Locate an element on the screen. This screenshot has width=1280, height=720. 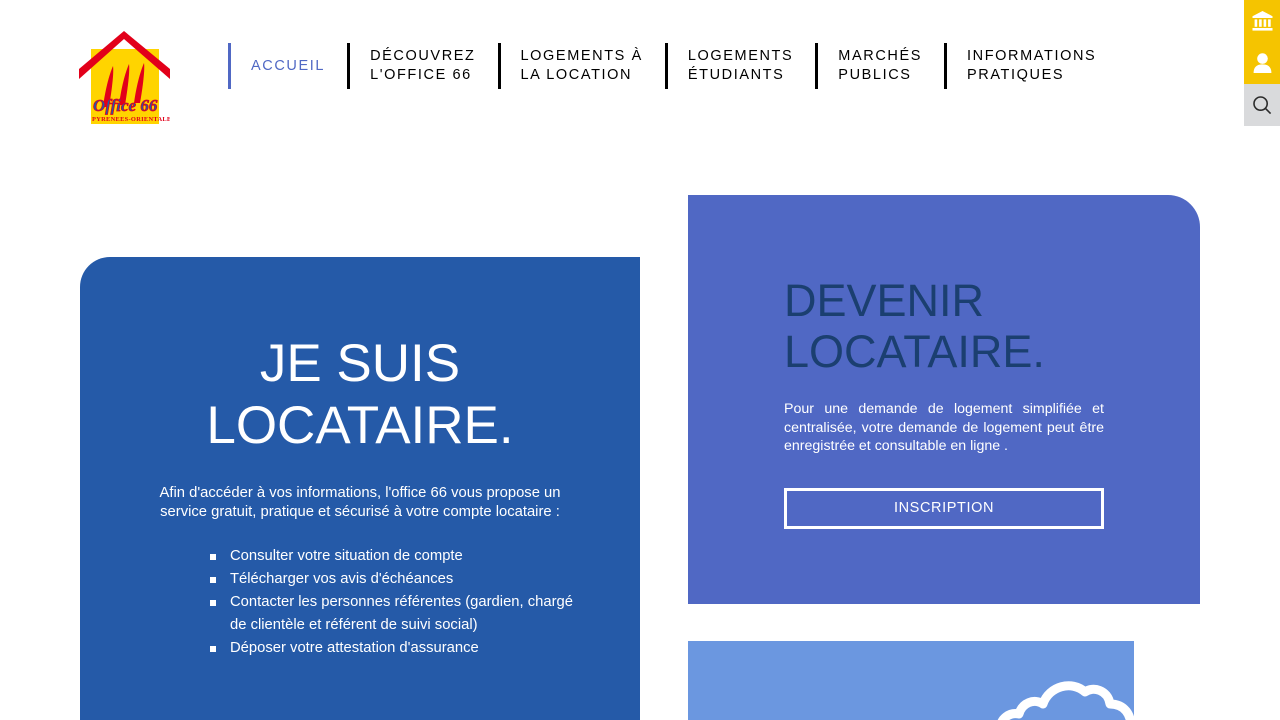
cloud-icon is located at coordinates (1065, 700).